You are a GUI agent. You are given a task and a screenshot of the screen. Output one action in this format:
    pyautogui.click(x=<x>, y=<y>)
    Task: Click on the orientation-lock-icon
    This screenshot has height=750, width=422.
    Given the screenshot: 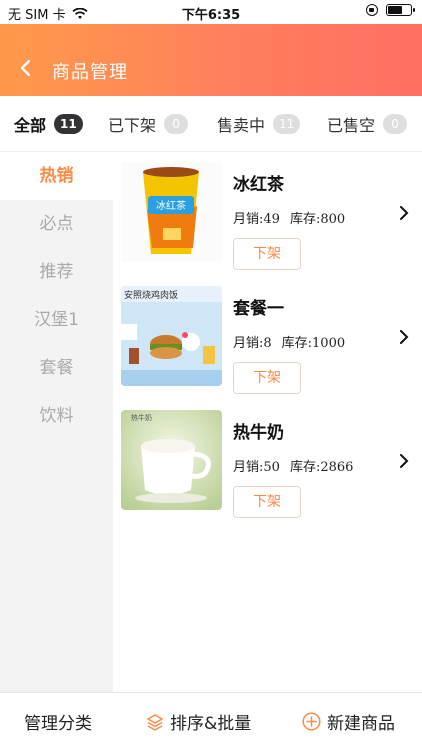 What is the action you would take?
    pyautogui.click(x=372, y=10)
    